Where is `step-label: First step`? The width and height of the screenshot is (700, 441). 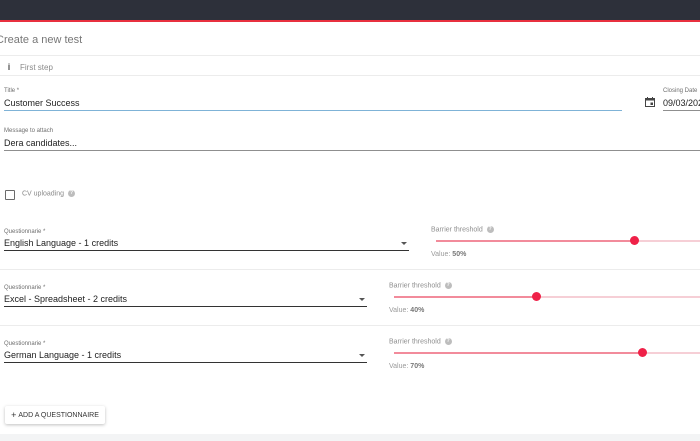
step-label: First step is located at coordinates (36, 67).